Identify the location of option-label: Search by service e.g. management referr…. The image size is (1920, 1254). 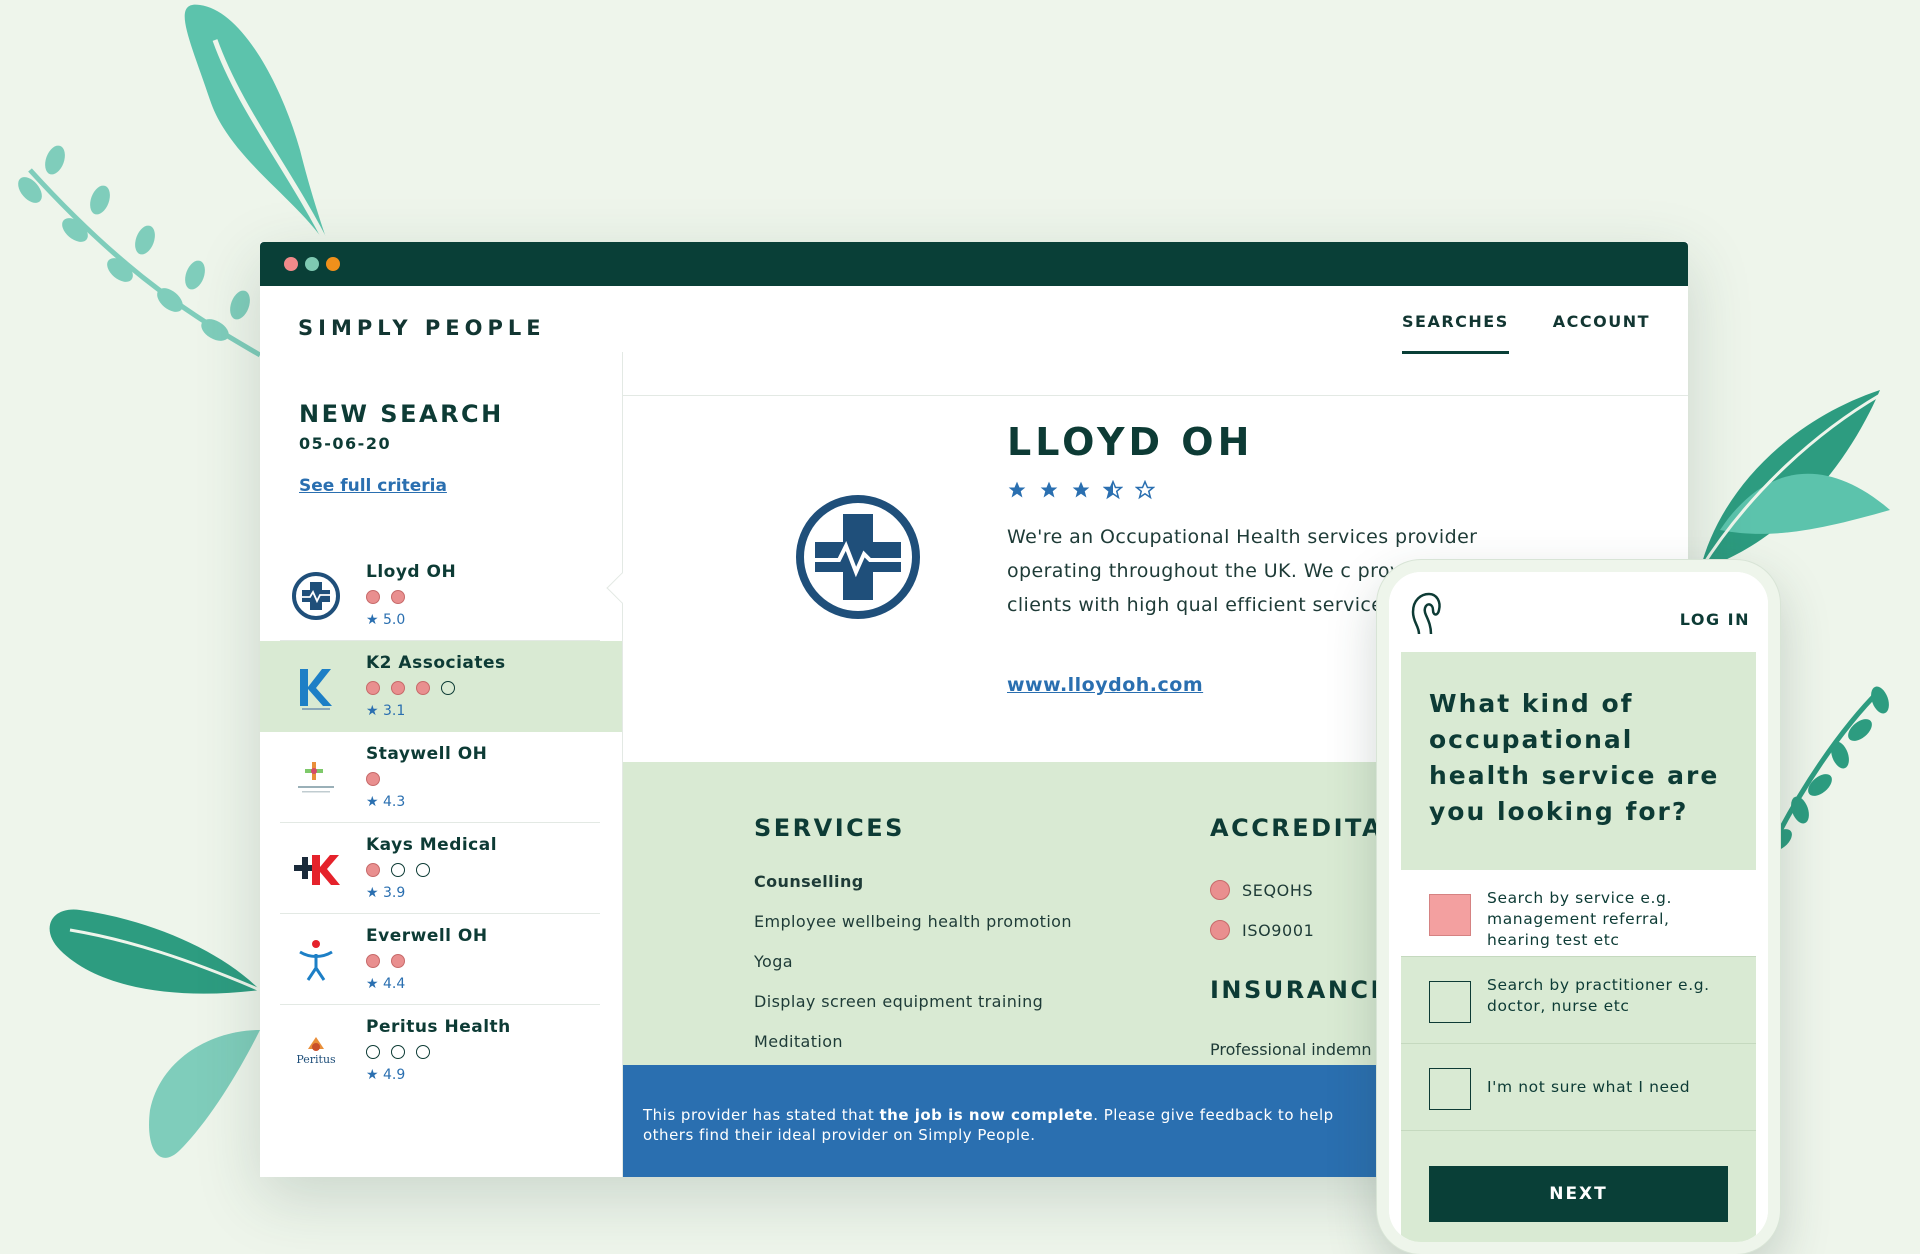
(1579, 919).